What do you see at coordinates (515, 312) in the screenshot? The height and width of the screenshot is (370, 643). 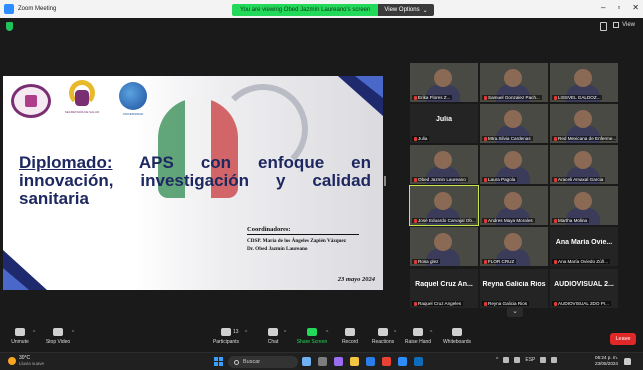 I see `gallery-next-page-button: ⌄` at bounding box center [515, 312].